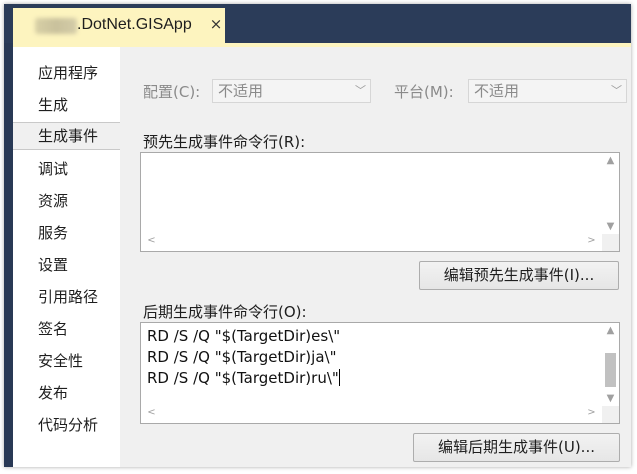  I want to click on config-label: 配置(C):, so click(172, 92).